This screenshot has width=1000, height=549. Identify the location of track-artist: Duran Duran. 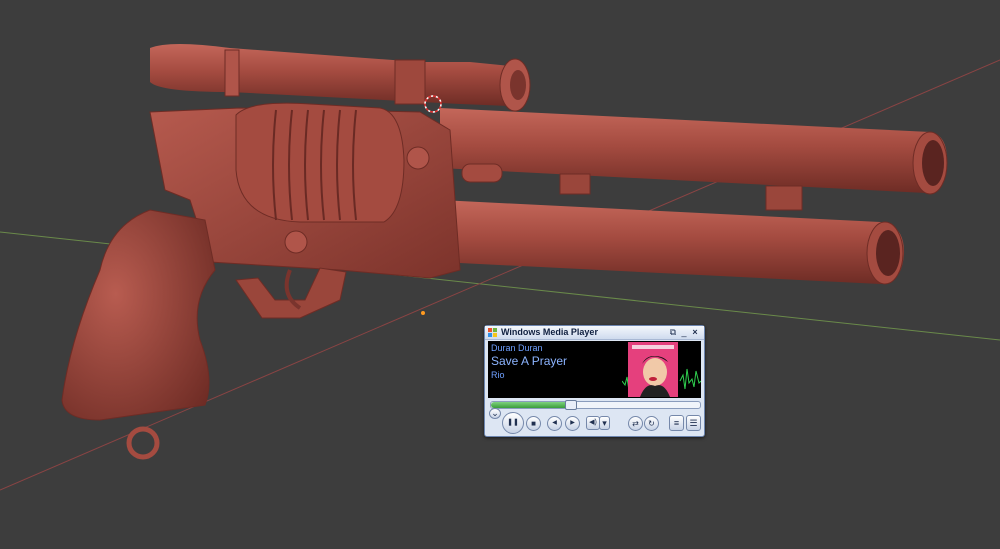
(517, 348).